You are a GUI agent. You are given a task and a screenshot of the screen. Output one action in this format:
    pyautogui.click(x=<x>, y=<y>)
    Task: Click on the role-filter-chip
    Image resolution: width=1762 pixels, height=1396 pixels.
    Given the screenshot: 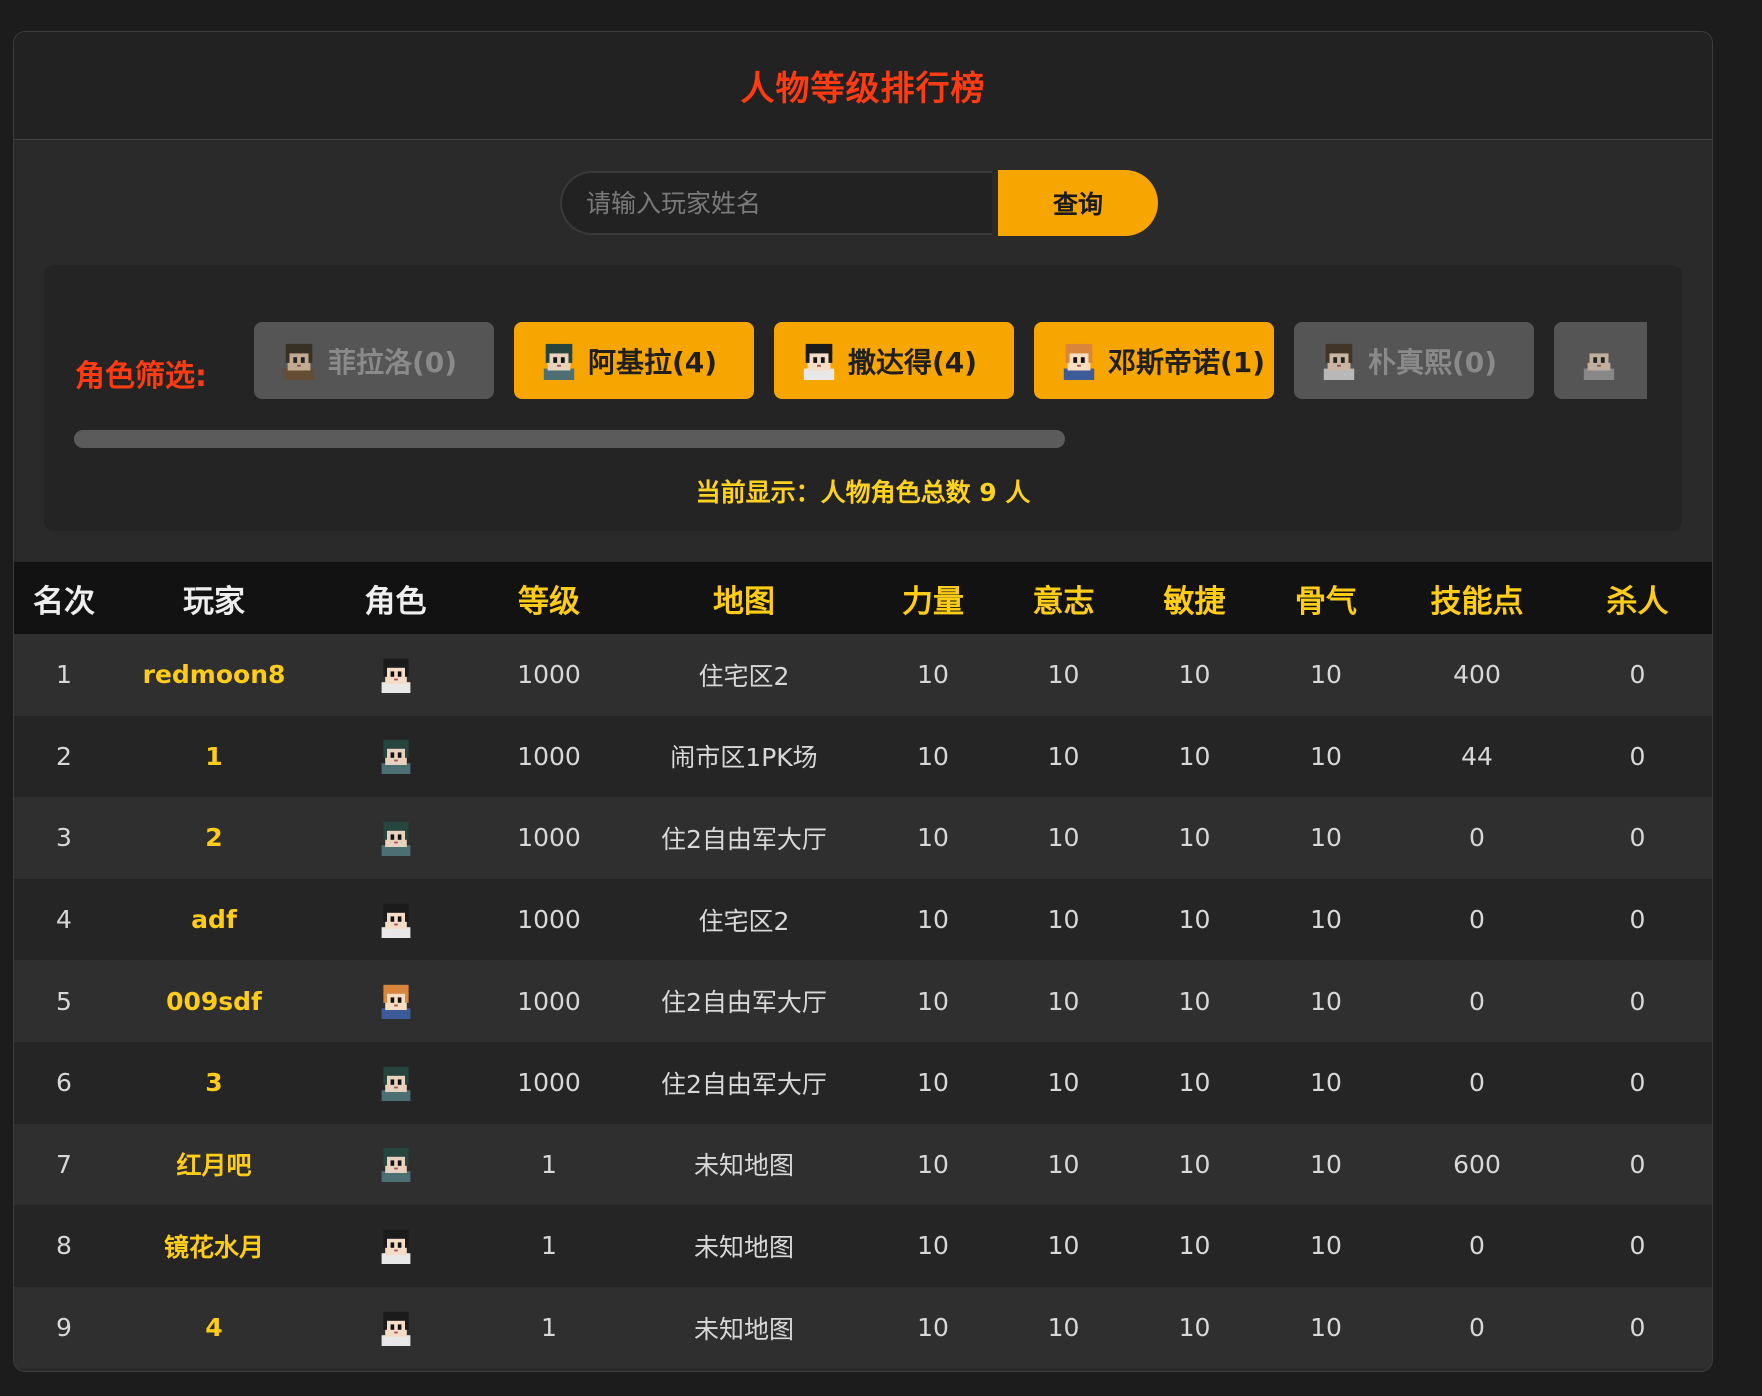 What is the action you would take?
    pyautogui.click(x=1600, y=360)
    